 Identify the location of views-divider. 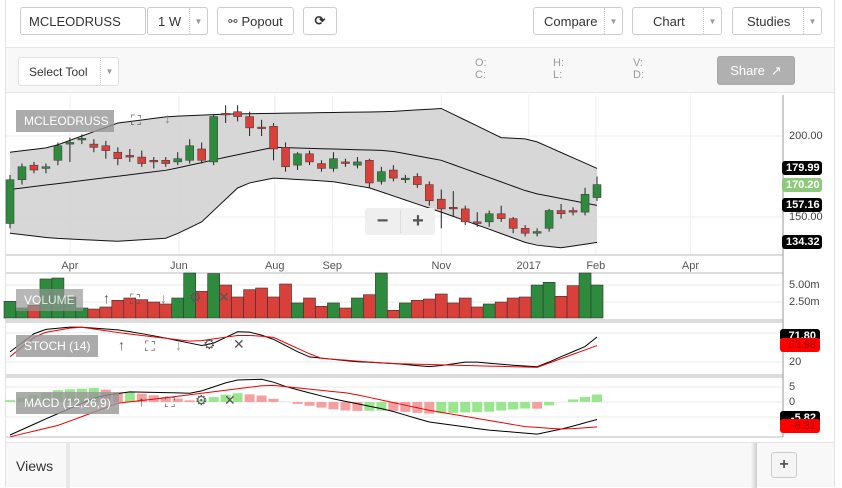
(754, 465).